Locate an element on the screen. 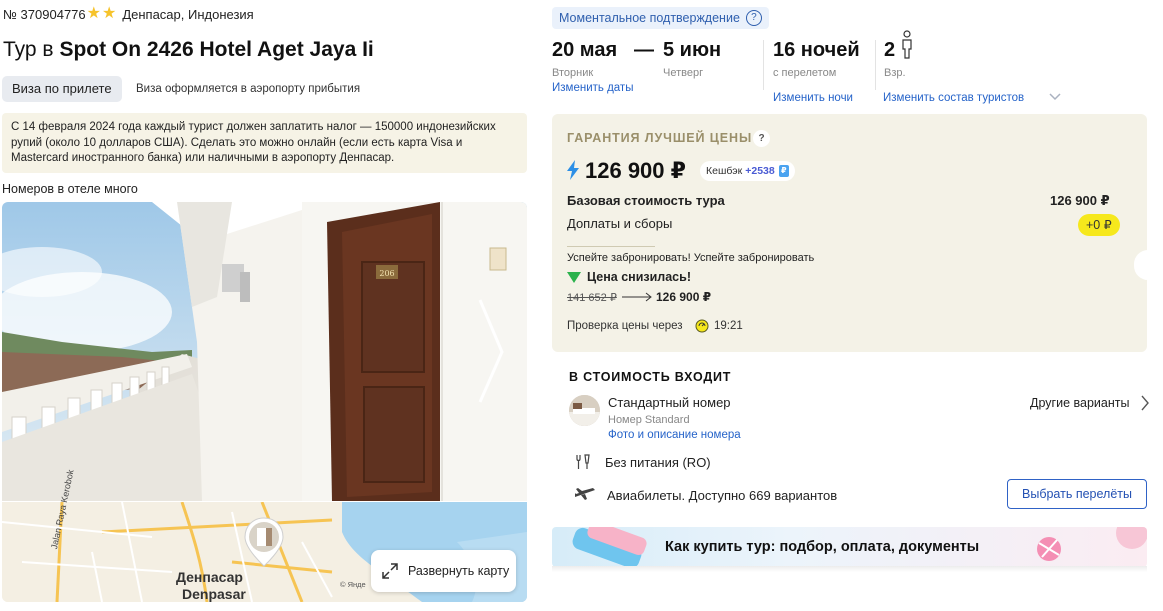 The width and height of the screenshot is (1163, 611). chevron-right-icon is located at coordinates (1145, 403).